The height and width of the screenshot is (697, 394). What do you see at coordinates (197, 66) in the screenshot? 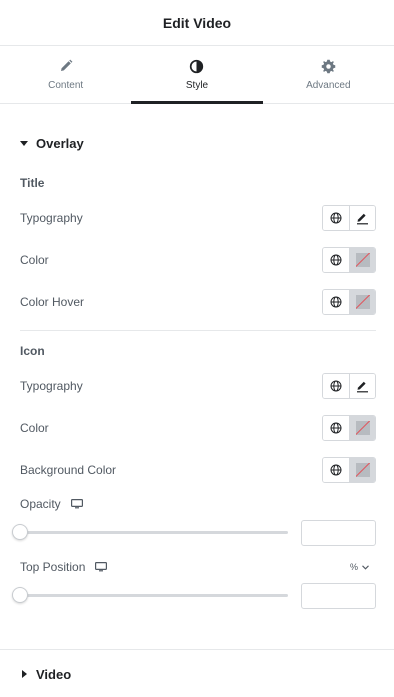
I see `contrast-icon` at bounding box center [197, 66].